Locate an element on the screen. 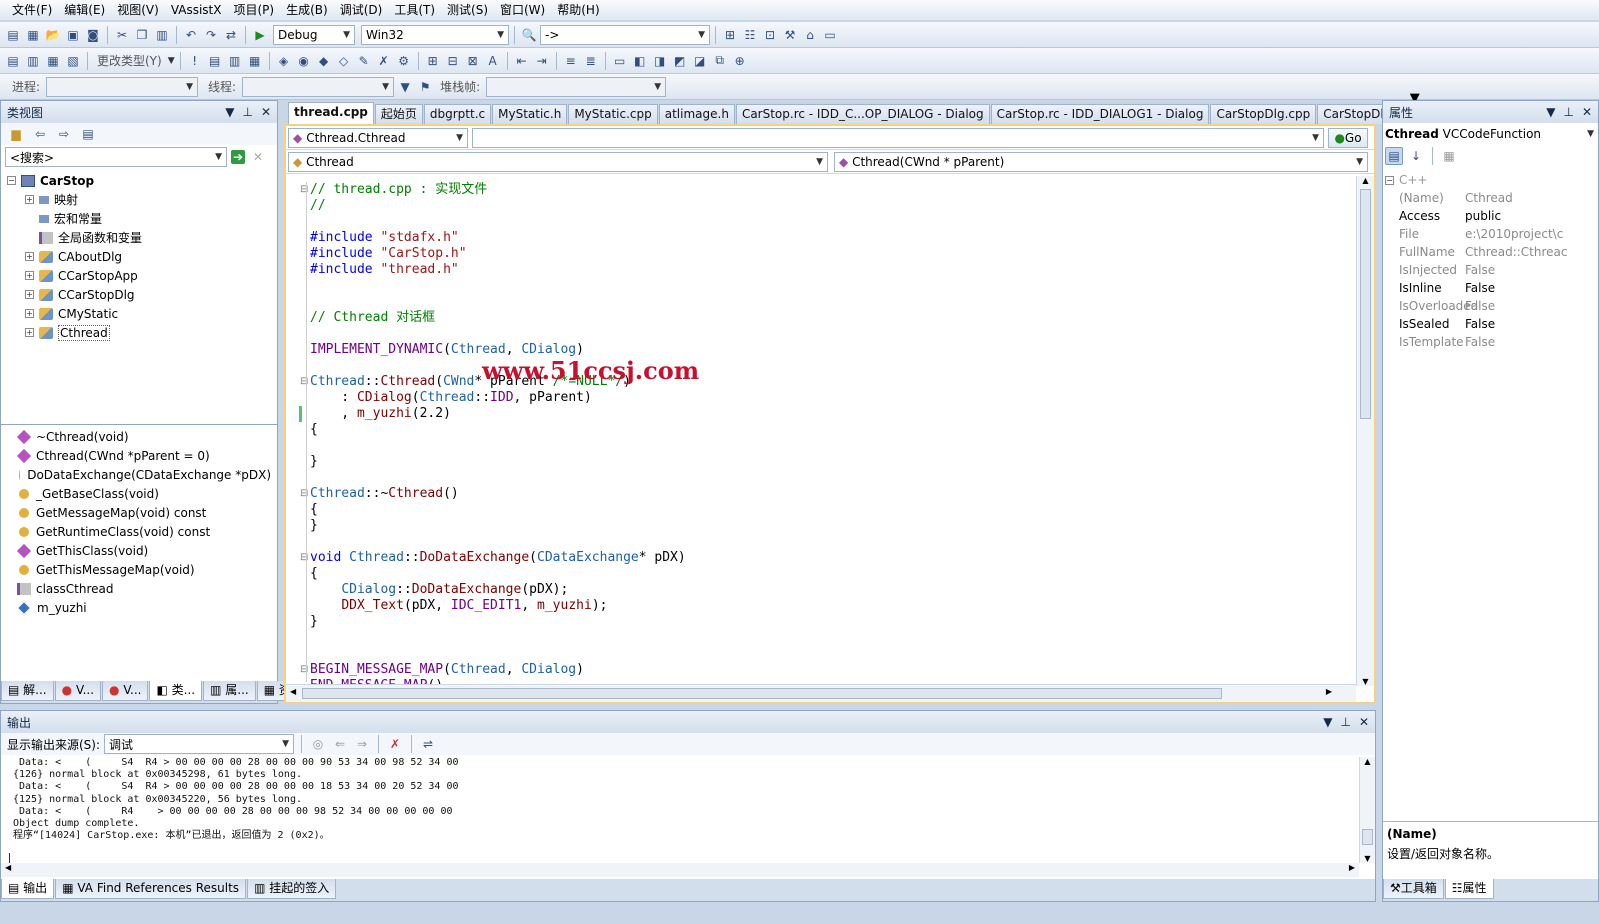 The image size is (1599, 924). bookmark-icon-7: ⊕ is located at coordinates (740, 61).